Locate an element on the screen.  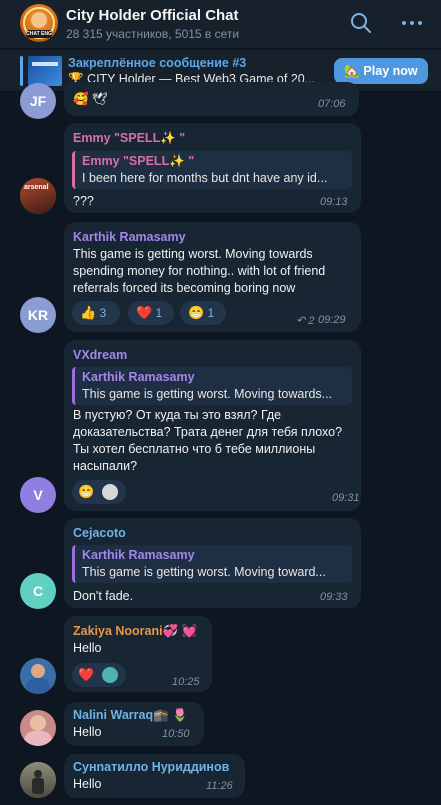
message-time: 10:50 is located at coordinates (176, 734).